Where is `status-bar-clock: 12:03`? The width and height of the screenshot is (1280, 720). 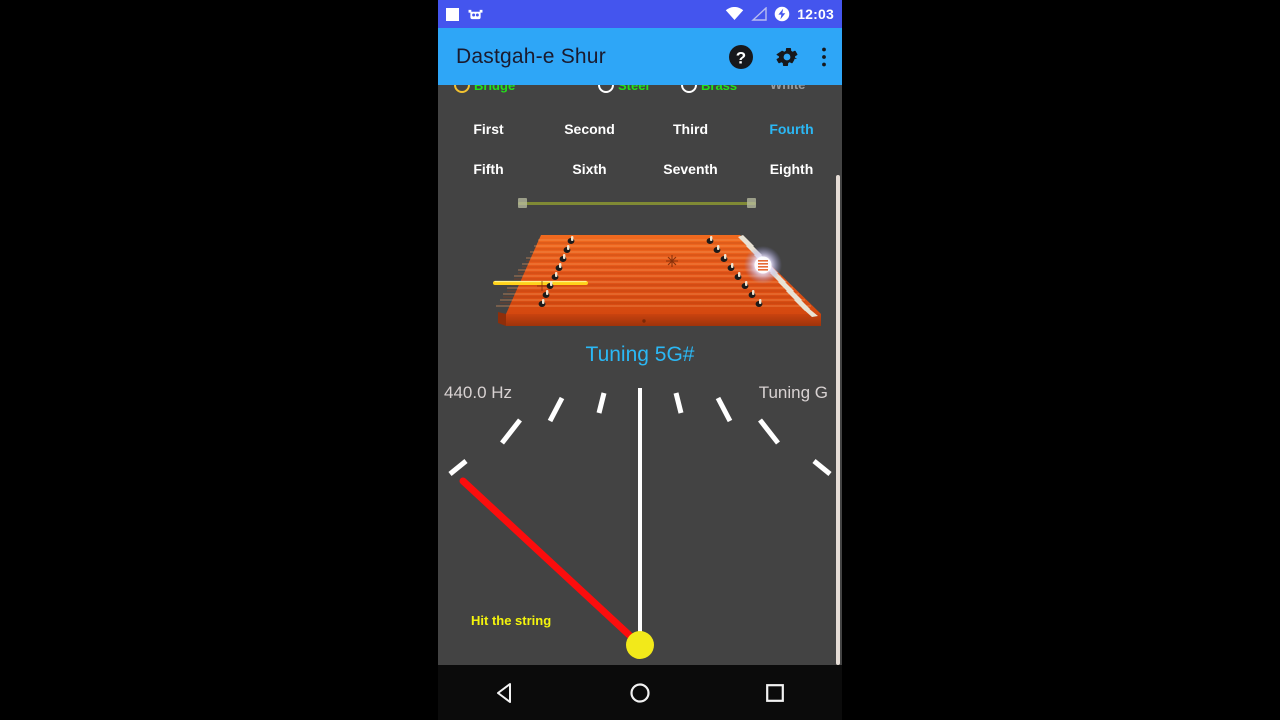
status-bar-clock: 12:03 is located at coordinates (815, 14).